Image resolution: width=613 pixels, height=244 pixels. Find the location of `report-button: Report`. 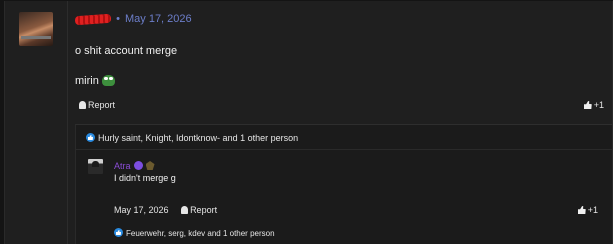

report-button: Report is located at coordinates (97, 105).